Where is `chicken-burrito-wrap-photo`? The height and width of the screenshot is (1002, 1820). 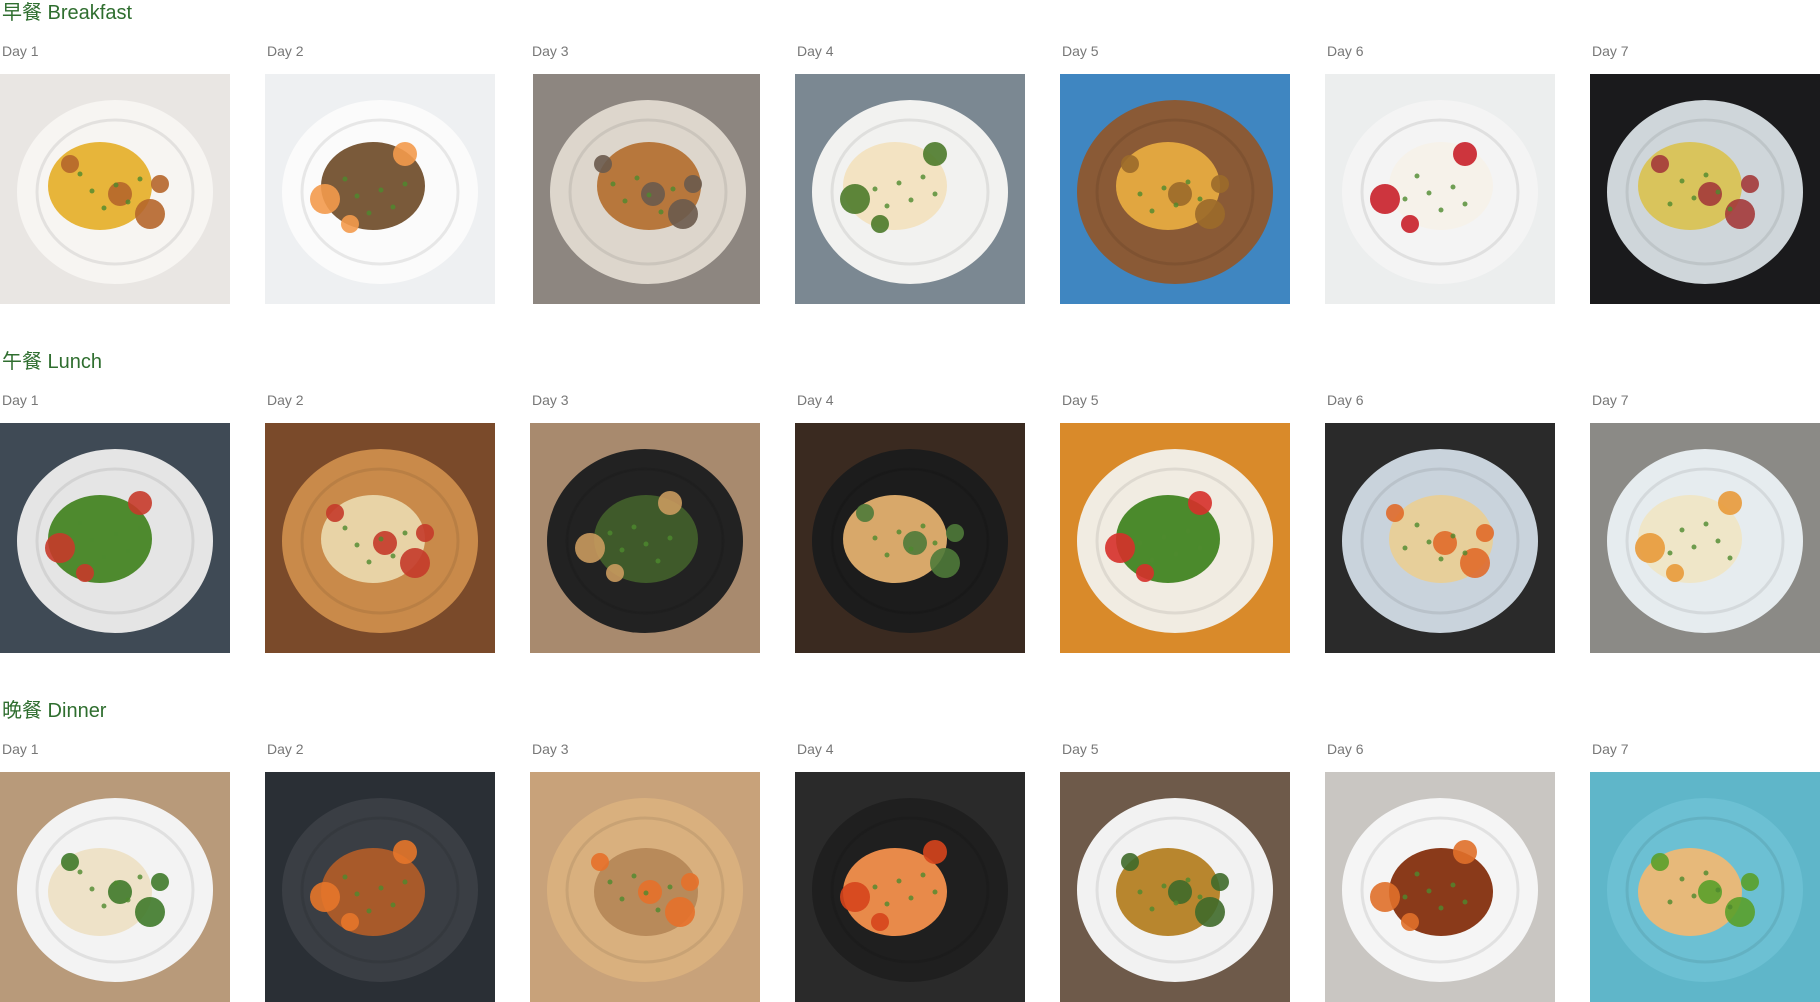 chicken-burrito-wrap-photo is located at coordinates (380, 538).